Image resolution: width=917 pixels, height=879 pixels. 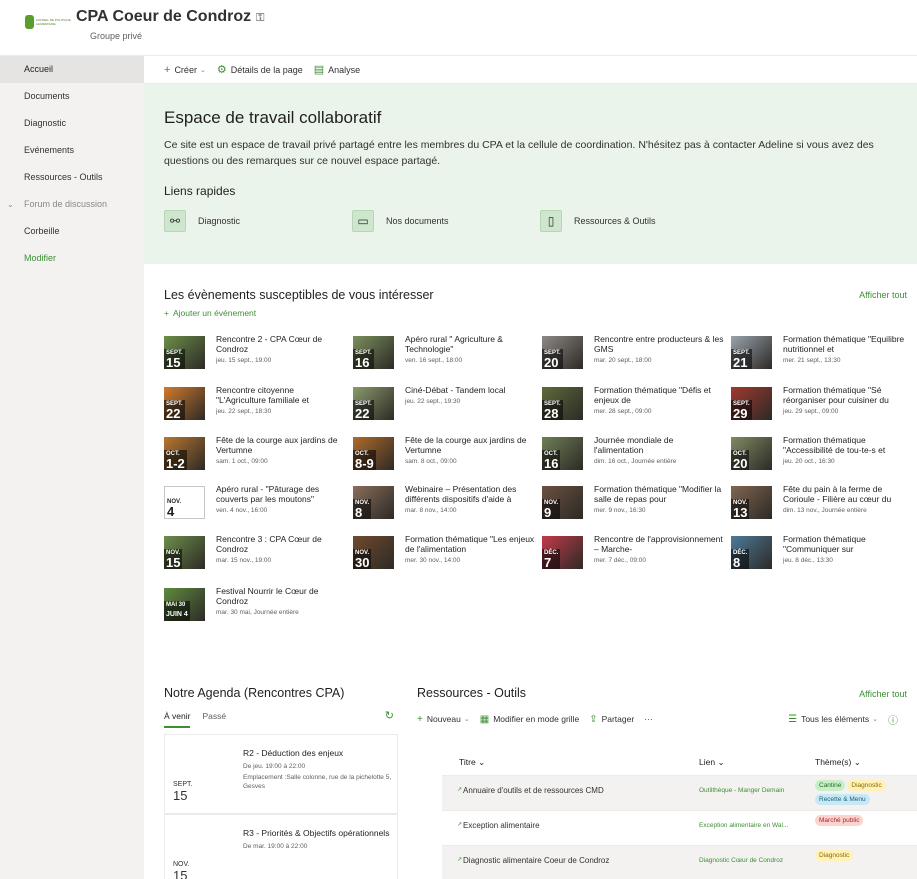 What do you see at coordinates (857, 762) in the screenshot?
I see `chevron-down-icon: ⌄` at bounding box center [857, 762].